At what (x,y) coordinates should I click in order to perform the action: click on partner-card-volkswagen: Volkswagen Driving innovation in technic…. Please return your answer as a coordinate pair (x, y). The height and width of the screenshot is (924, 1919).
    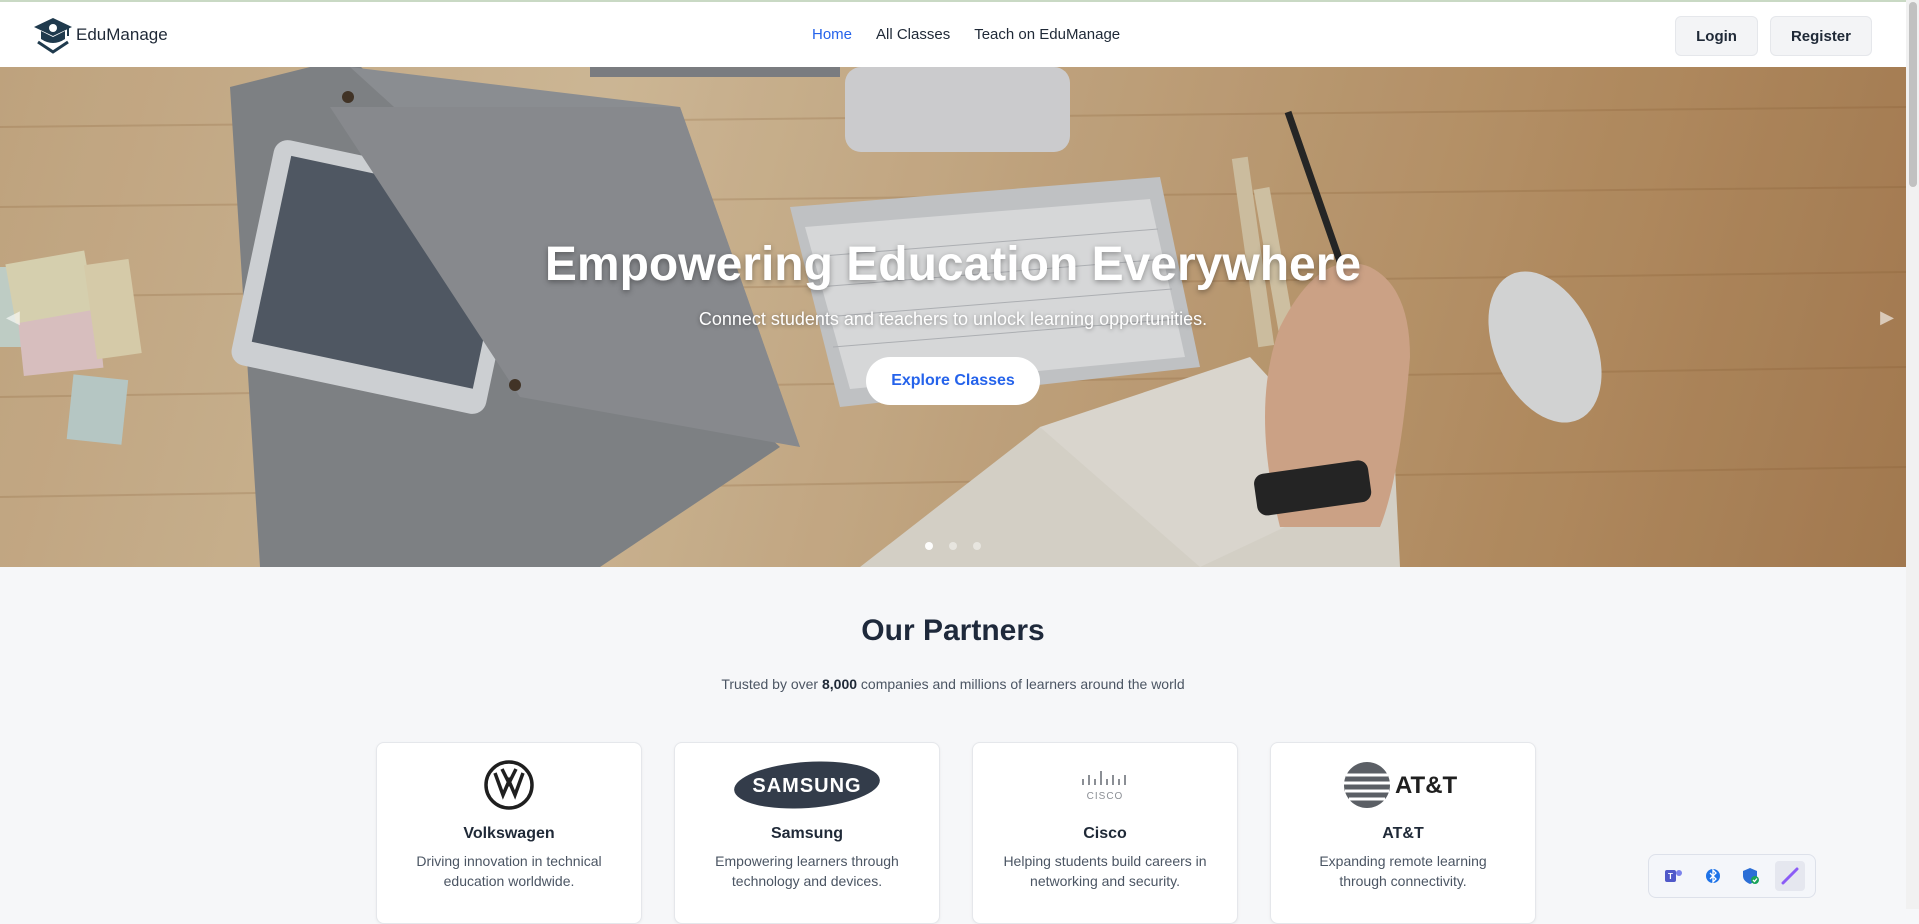
    Looking at the image, I should click on (509, 833).